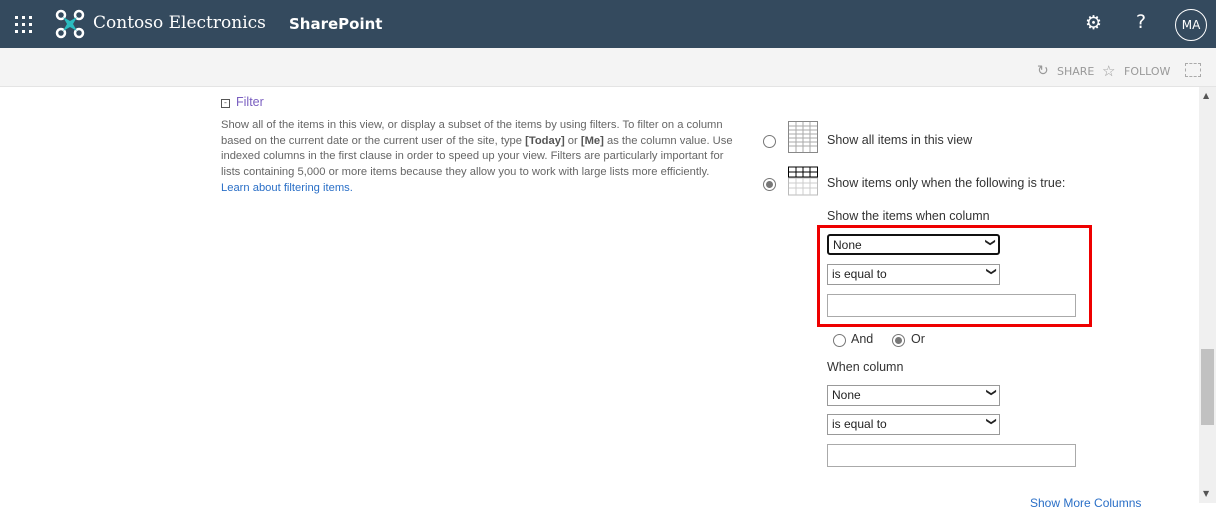 Image resolution: width=1216 pixels, height=510 pixels. I want to click on show-all-radio, so click(769, 141).